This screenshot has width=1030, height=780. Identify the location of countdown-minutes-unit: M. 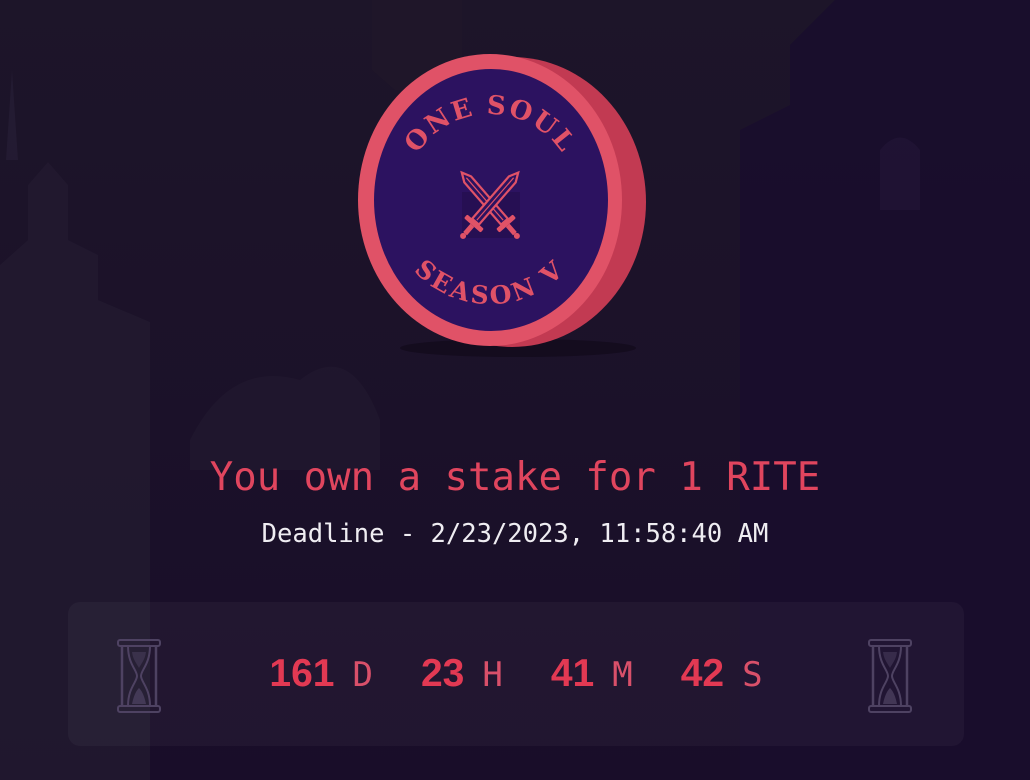
(622, 675).